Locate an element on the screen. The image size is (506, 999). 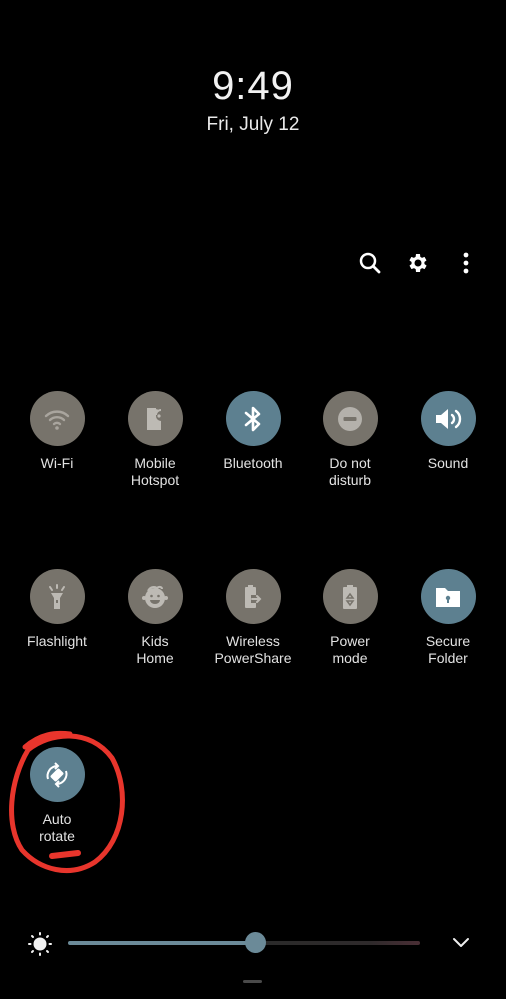
power-mode-icon is located at coordinates (350, 596).